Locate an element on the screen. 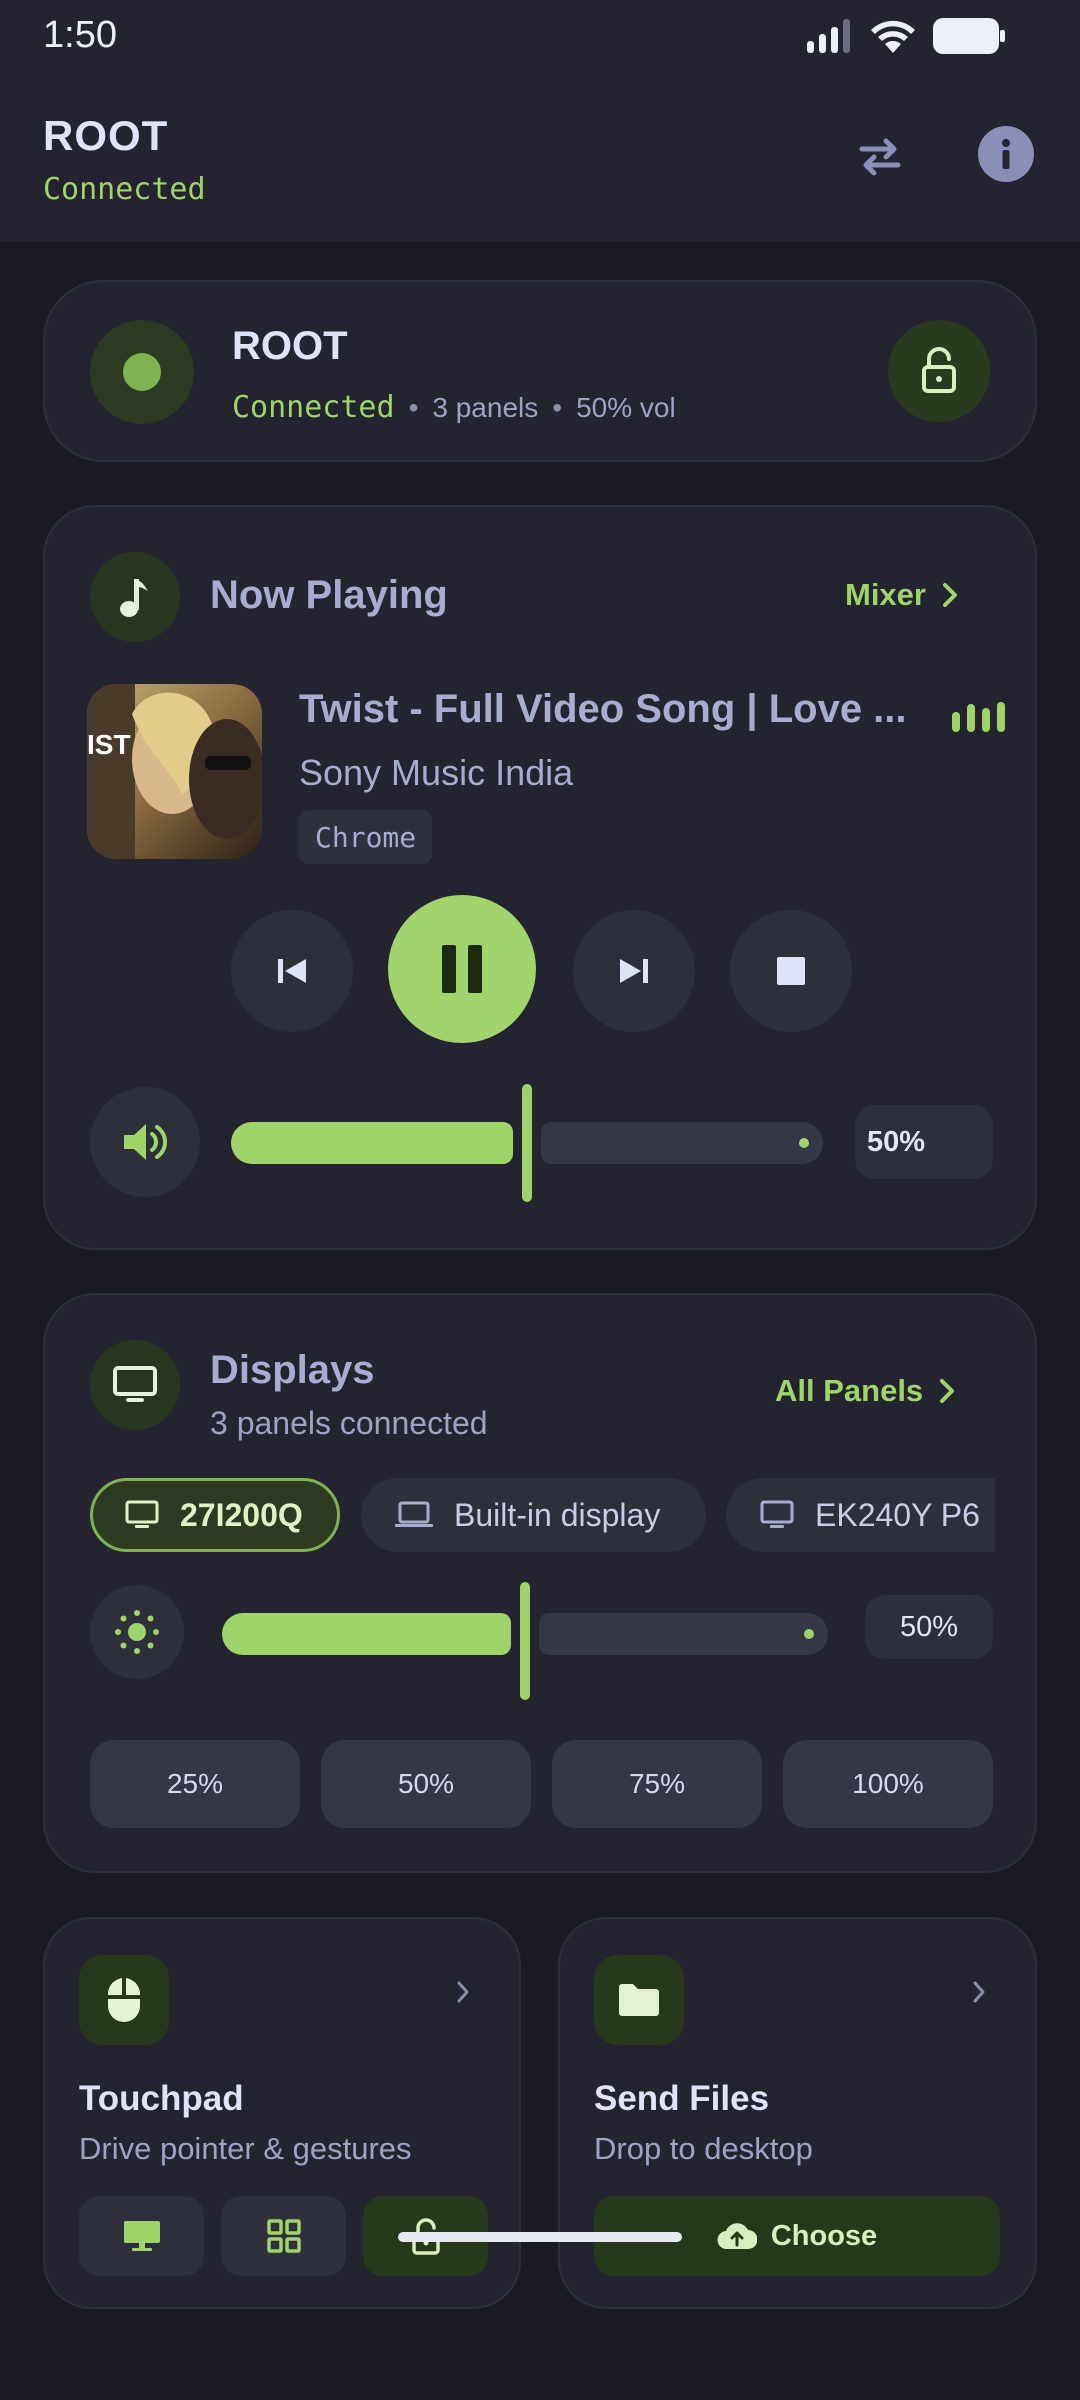  info-icon is located at coordinates (1006, 154).